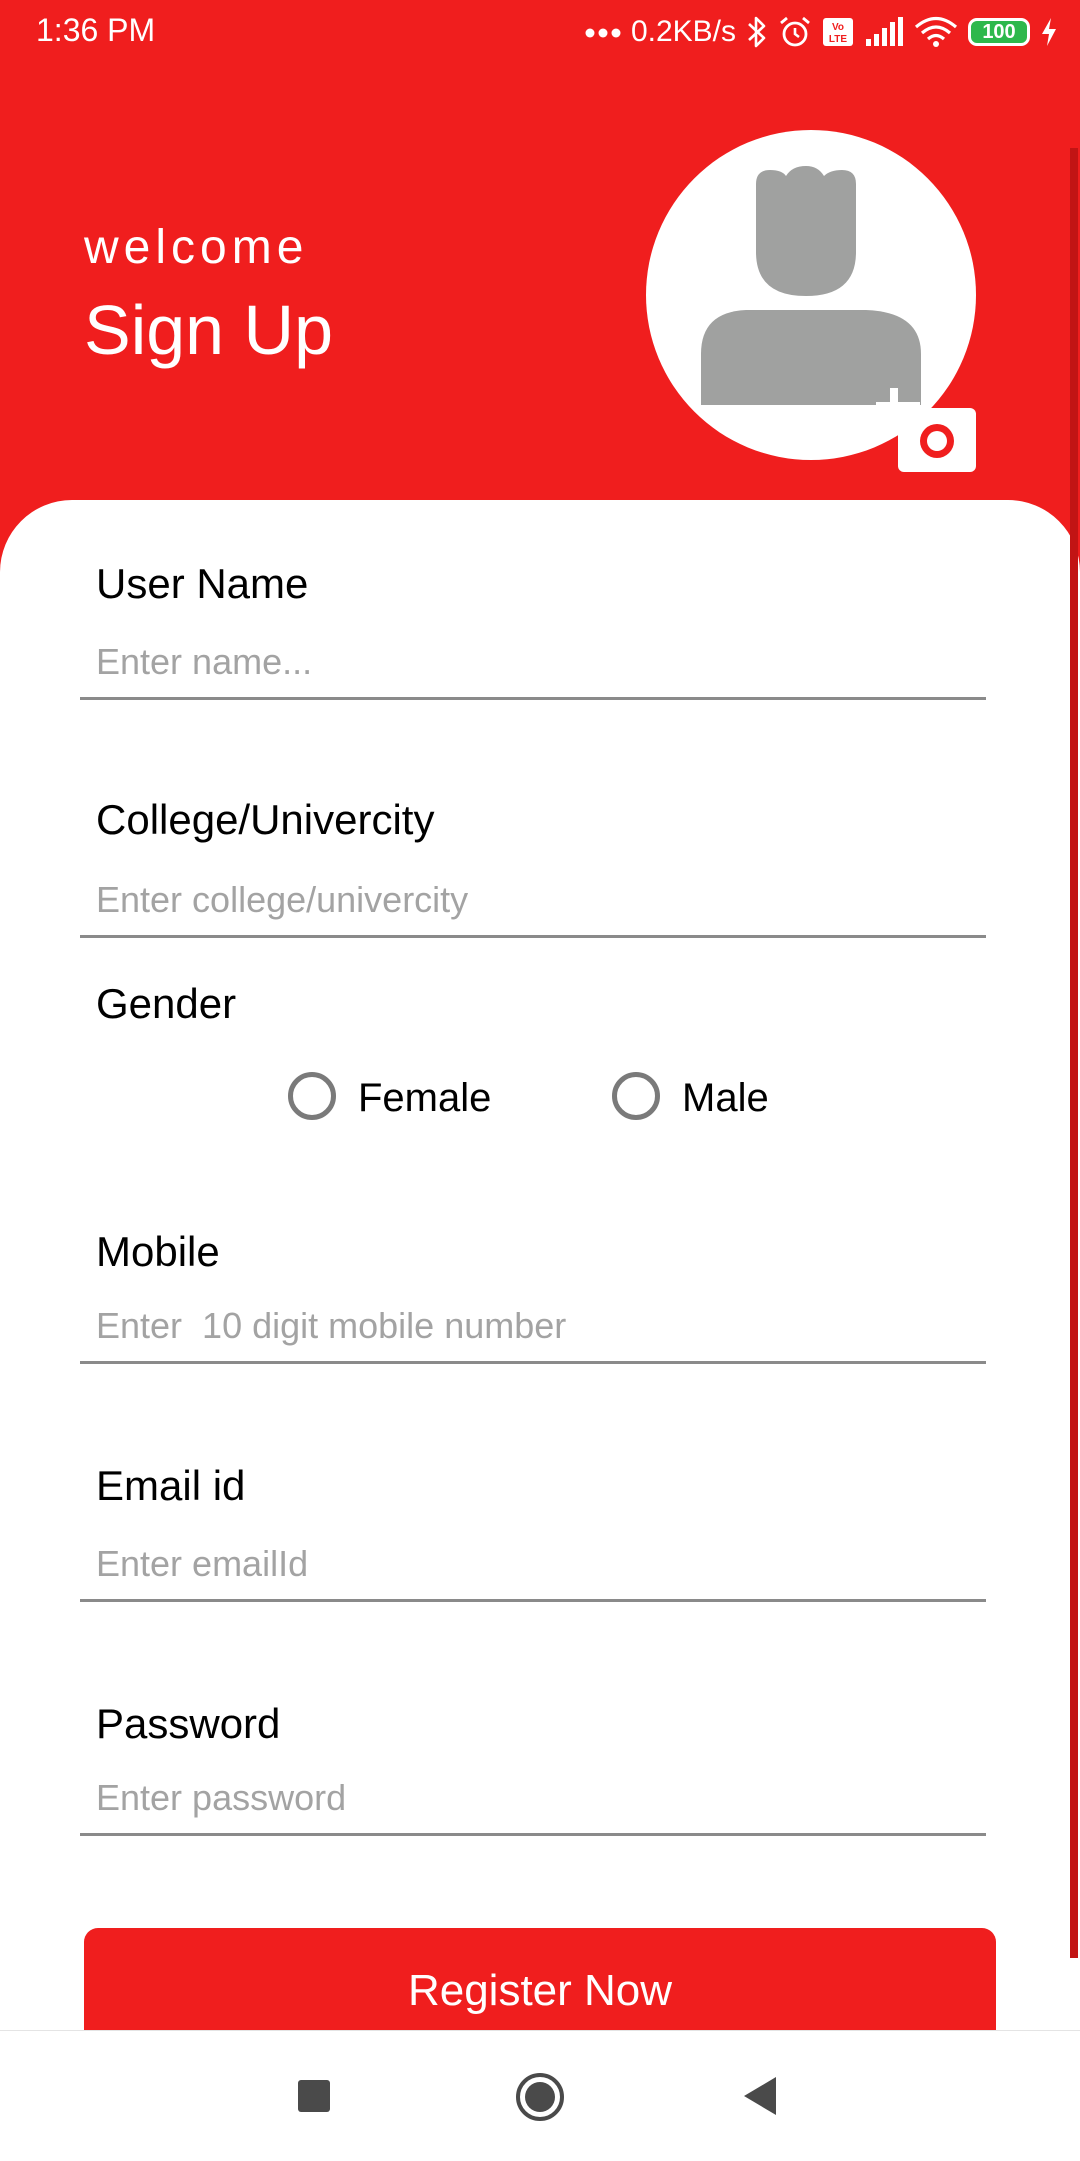 The height and width of the screenshot is (2161, 1080). I want to click on status-icons: 0.2KB/s Vo LTE 100, so click(821, 32).